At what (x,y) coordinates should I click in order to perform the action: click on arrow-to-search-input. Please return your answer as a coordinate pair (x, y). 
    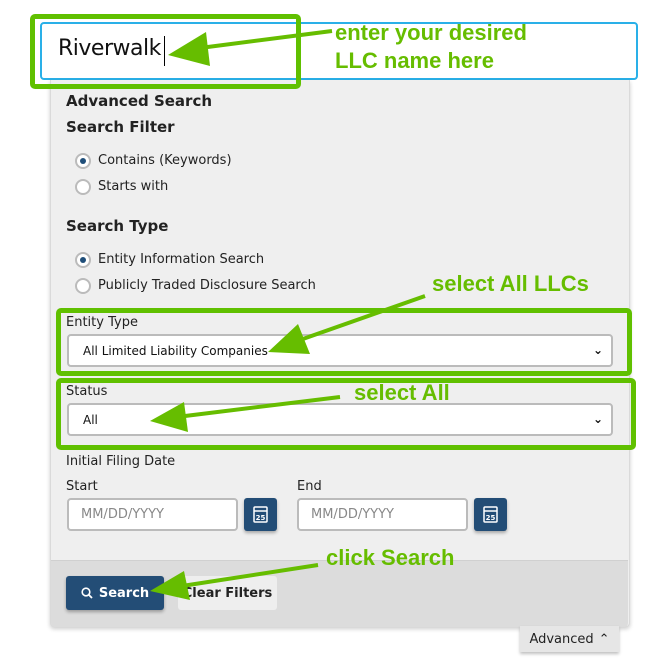
    Looking at the image, I should click on (250, 47).